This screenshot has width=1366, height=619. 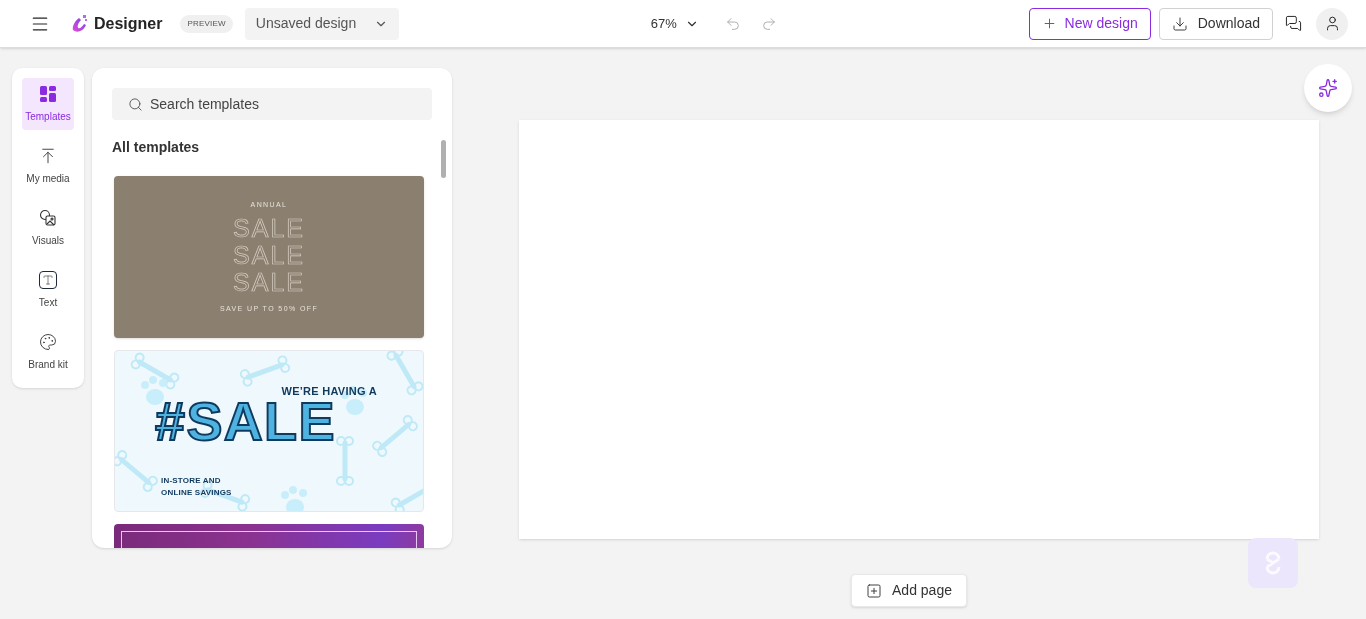 I want to click on scrollbar, so click(x=443, y=159).